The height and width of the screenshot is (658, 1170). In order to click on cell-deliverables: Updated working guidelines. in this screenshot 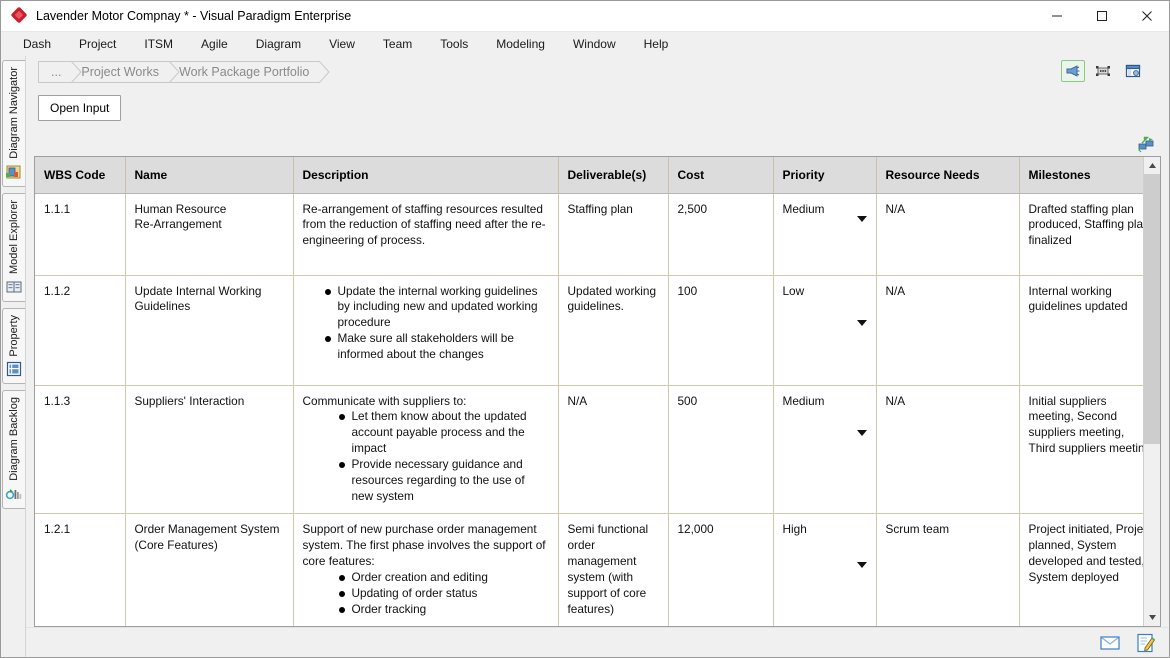, I will do `click(613, 330)`.